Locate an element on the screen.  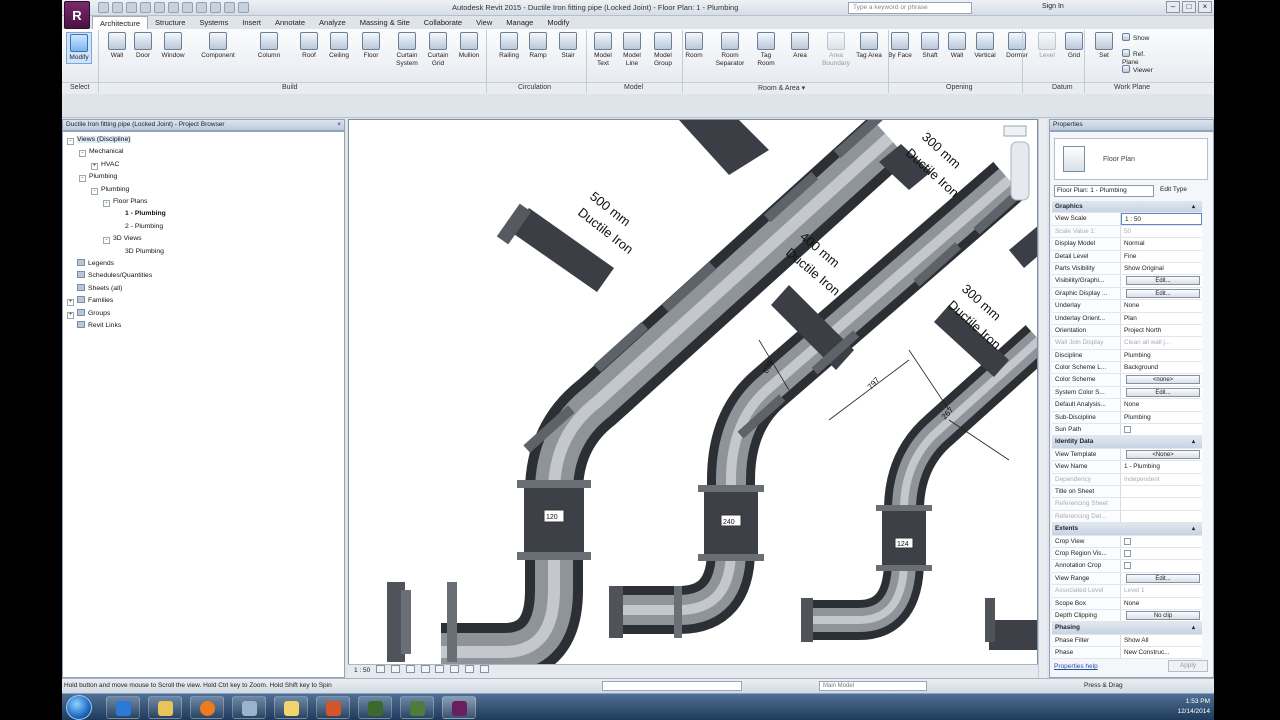
tool-show: Show is located at coordinates (1142, 38).